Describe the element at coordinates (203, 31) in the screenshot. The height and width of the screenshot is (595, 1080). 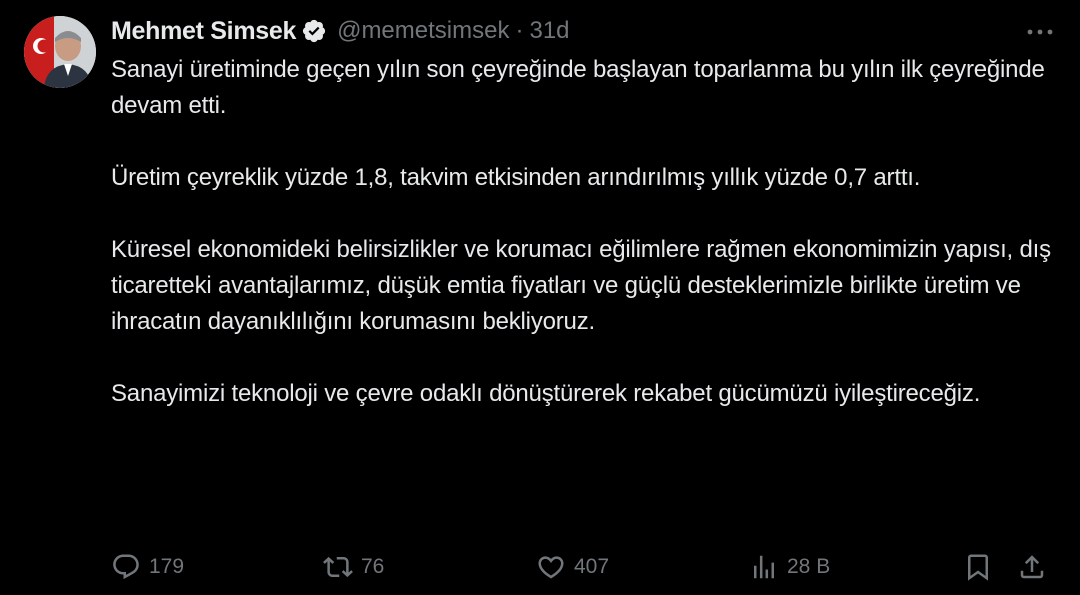
I see `display-name: Mehmet Simsek` at that location.